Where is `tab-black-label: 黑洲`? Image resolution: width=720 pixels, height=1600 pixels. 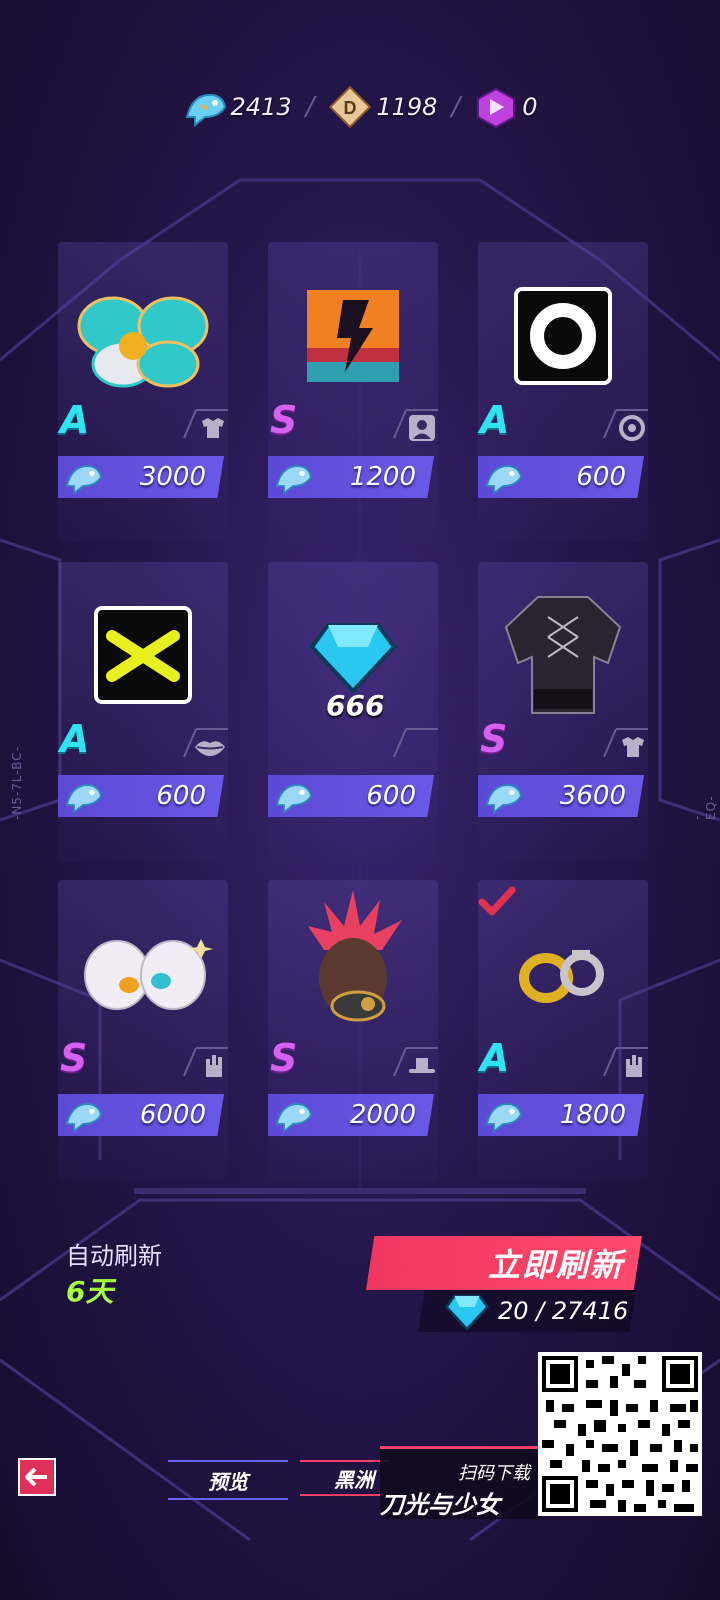 tab-black-label: 黑洲 is located at coordinates (354, 1479).